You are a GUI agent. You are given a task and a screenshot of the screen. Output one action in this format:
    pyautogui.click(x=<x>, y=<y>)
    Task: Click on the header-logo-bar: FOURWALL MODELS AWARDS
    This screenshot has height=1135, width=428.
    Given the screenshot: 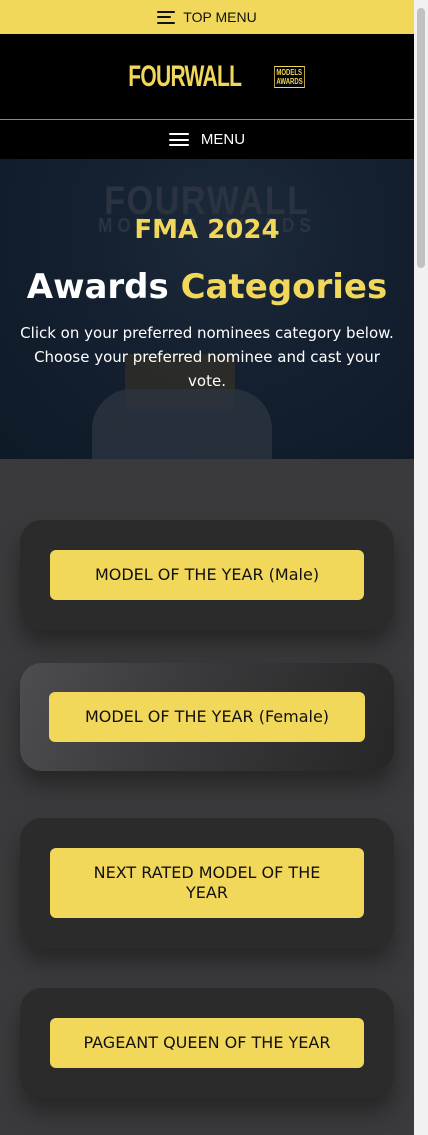 What is the action you would take?
    pyautogui.click(x=207, y=77)
    